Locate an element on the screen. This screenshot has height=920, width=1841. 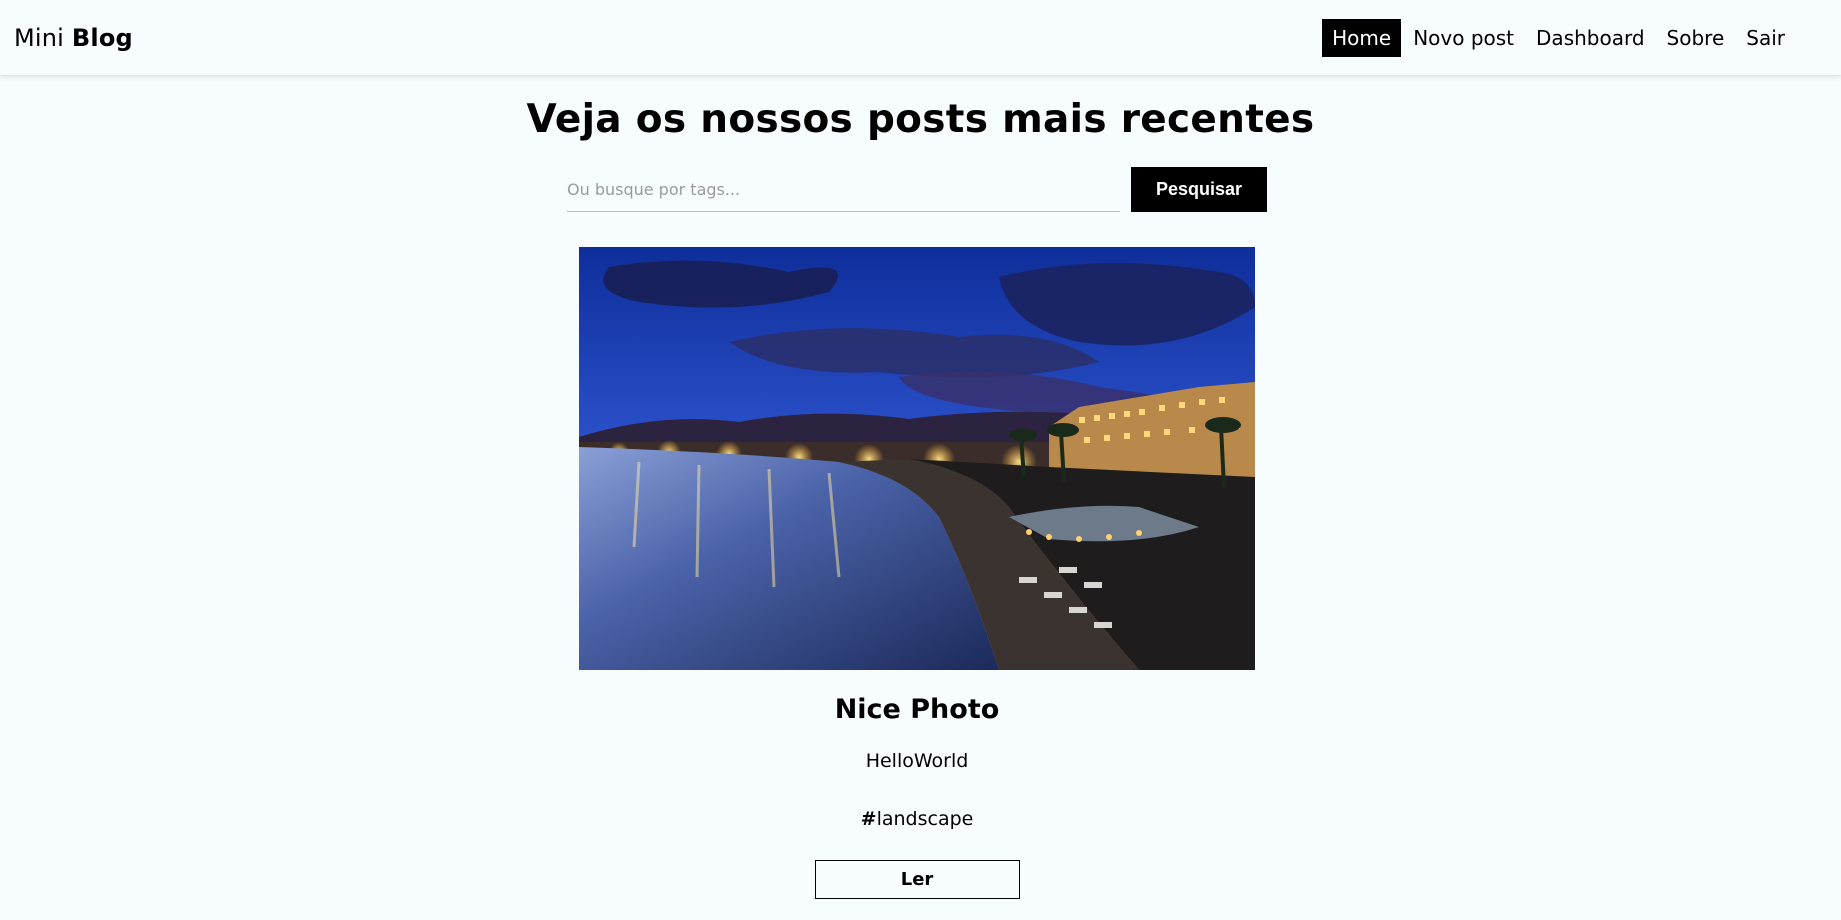
nav-dashboard: Dashboard is located at coordinates (1590, 38).